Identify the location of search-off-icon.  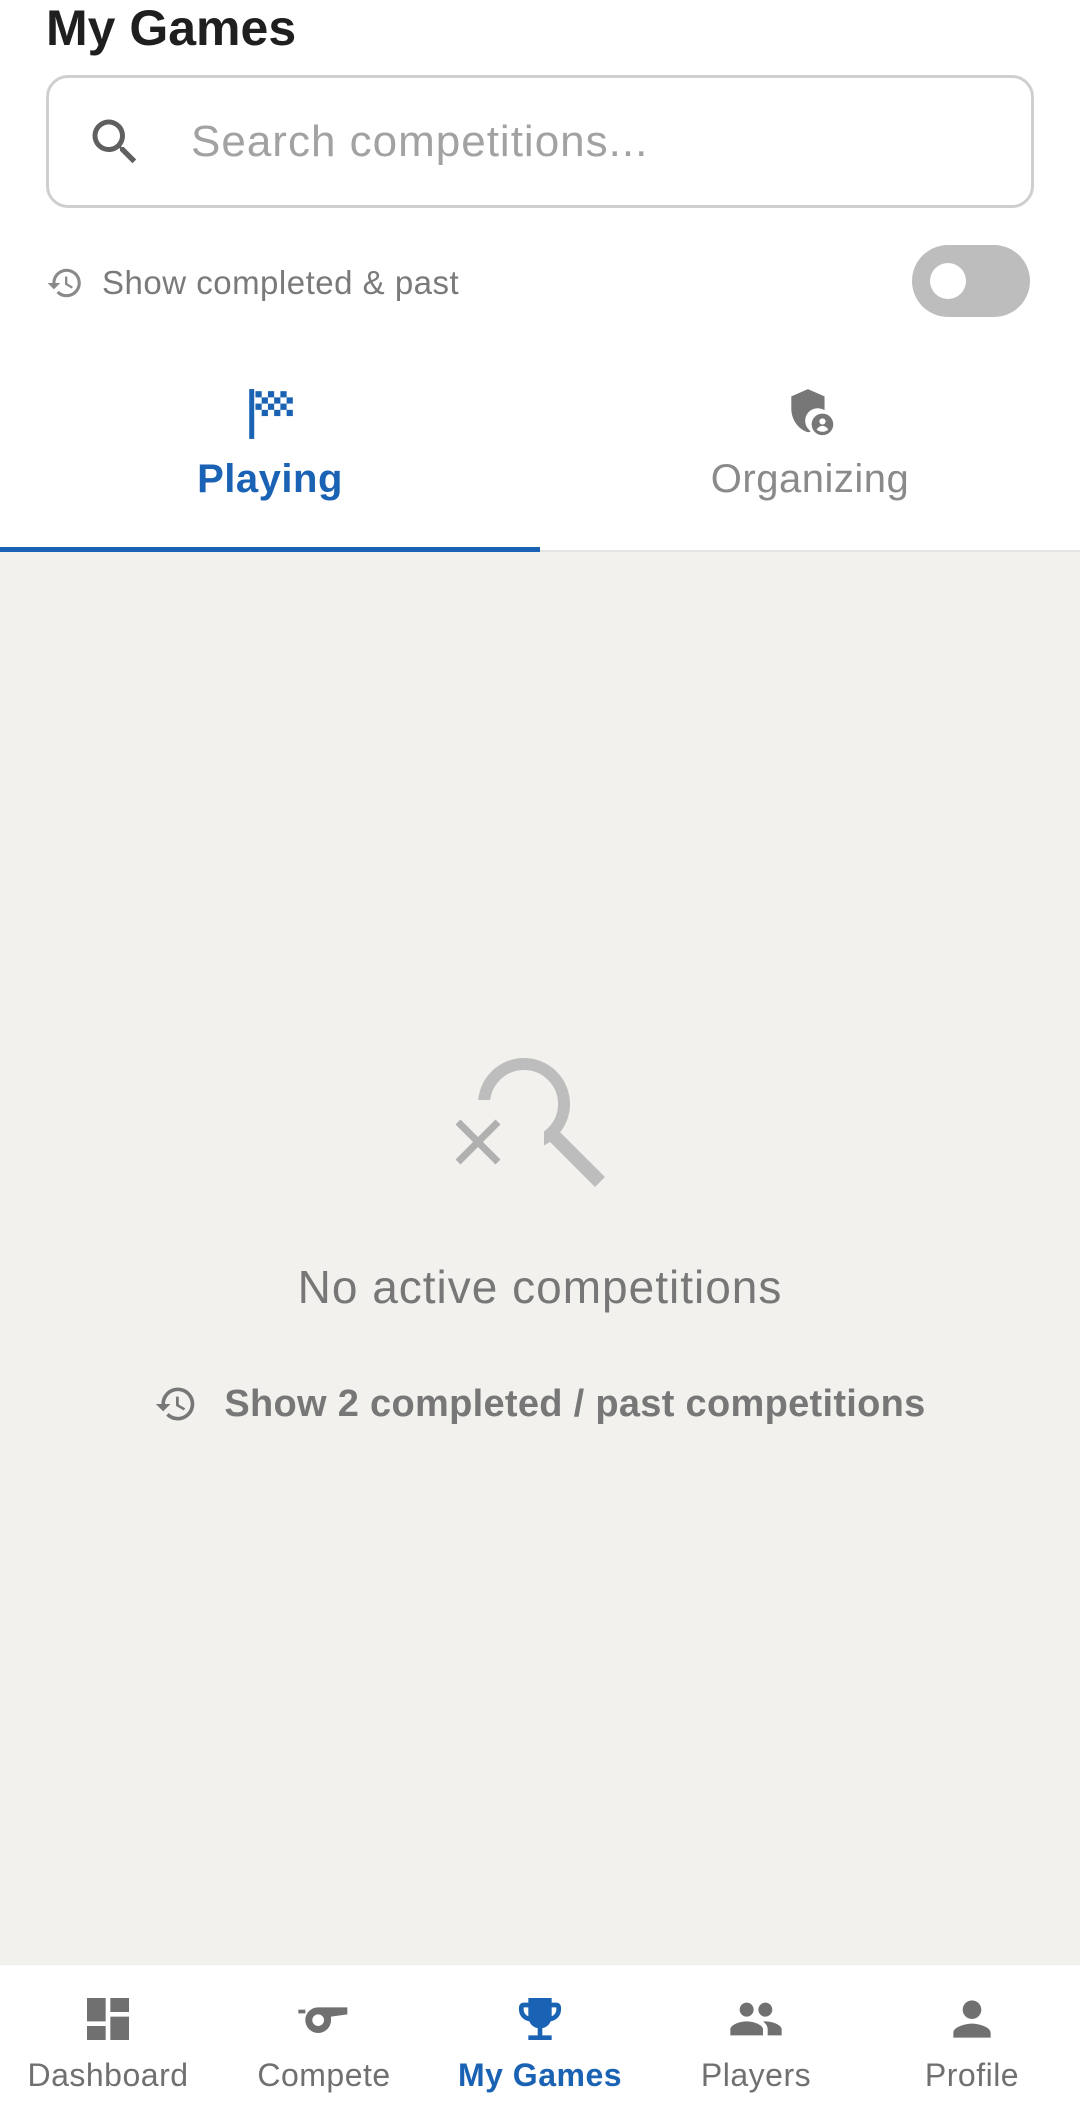
(530, 1122).